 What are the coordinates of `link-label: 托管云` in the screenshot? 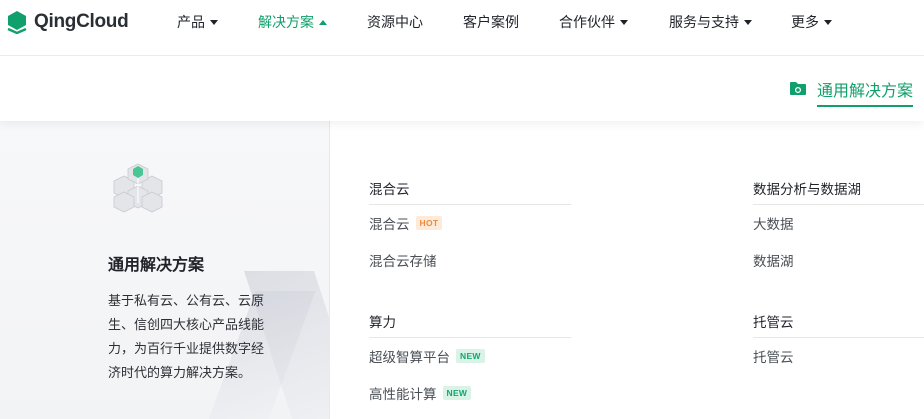 It's located at (773, 357).